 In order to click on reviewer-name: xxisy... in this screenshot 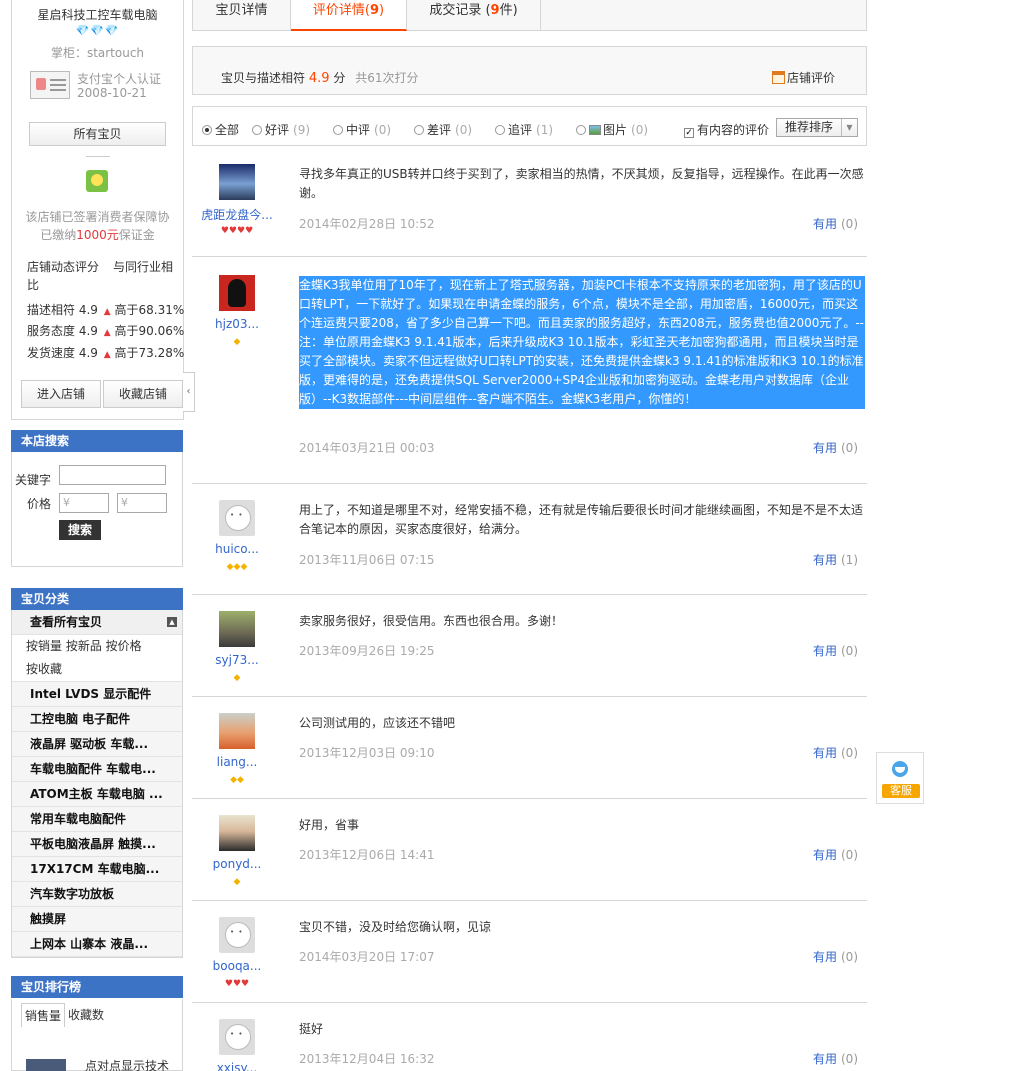, I will do `click(237, 1066)`.